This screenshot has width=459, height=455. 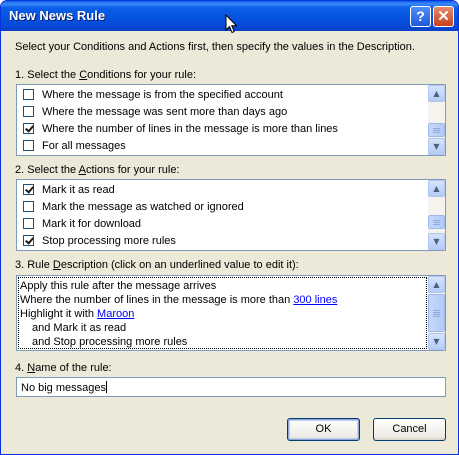 I want to click on rule-name-input: No big messages, so click(x=231, y=387).